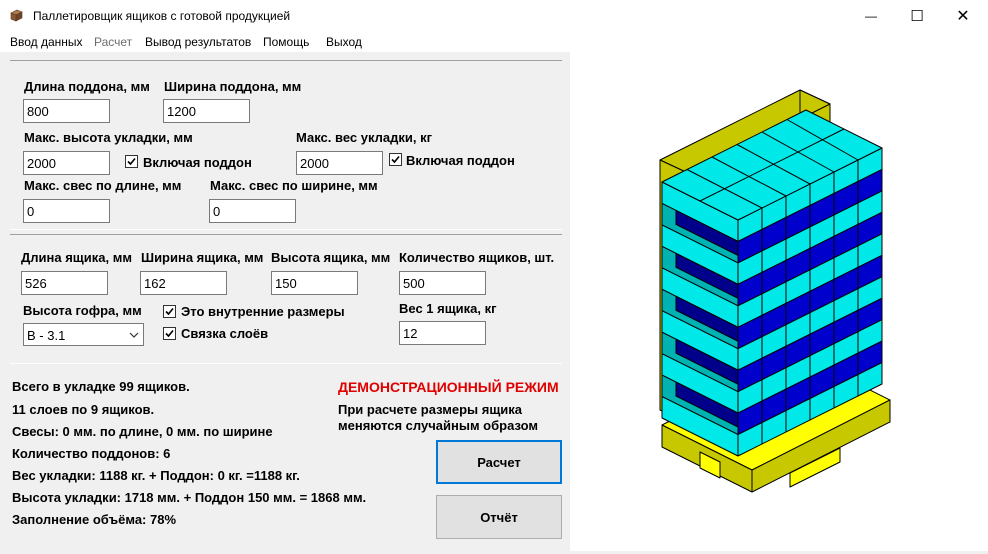  I want to click on box-weight-label: Вес 1 ящика, кг, so click(448, 308).